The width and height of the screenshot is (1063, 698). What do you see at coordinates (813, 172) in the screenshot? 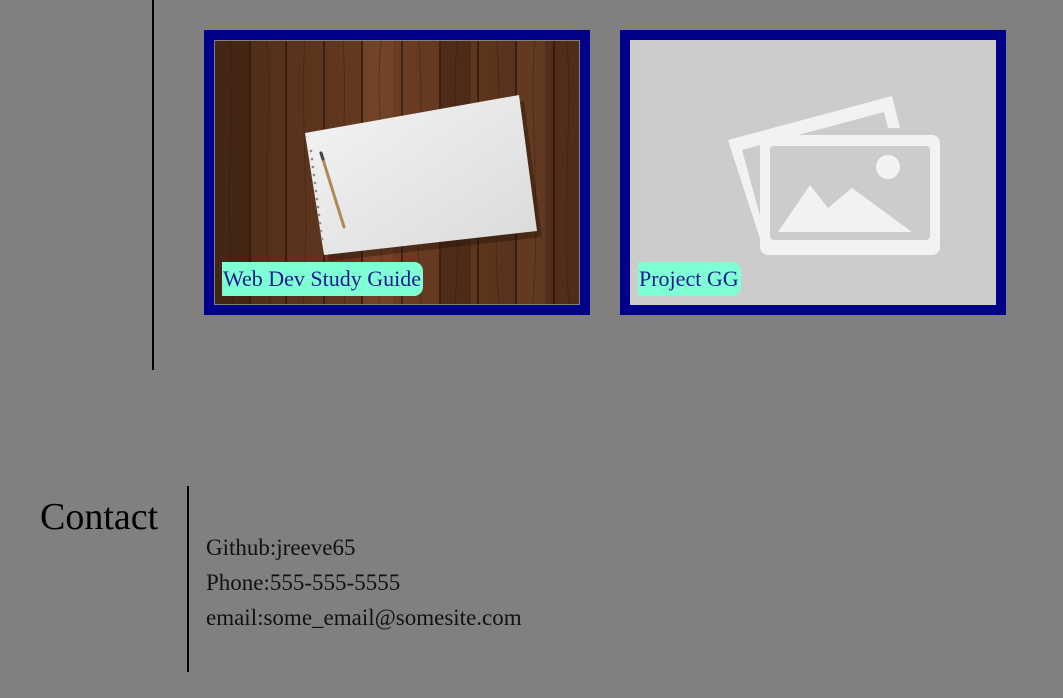
I see `project-card-project-gg: Project GG` at bounding box center [813, 172].